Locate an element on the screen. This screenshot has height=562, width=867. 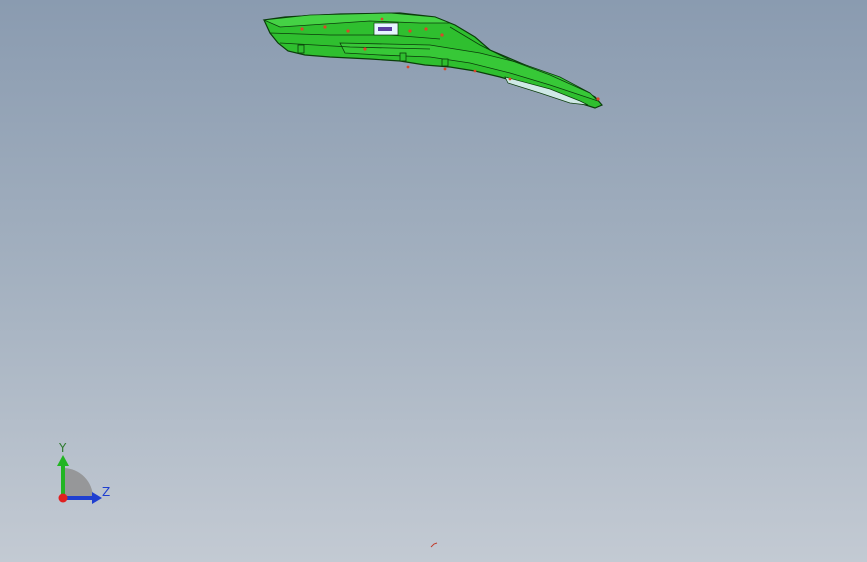
y-axis-label: Y is located at coordinates (63, 448).